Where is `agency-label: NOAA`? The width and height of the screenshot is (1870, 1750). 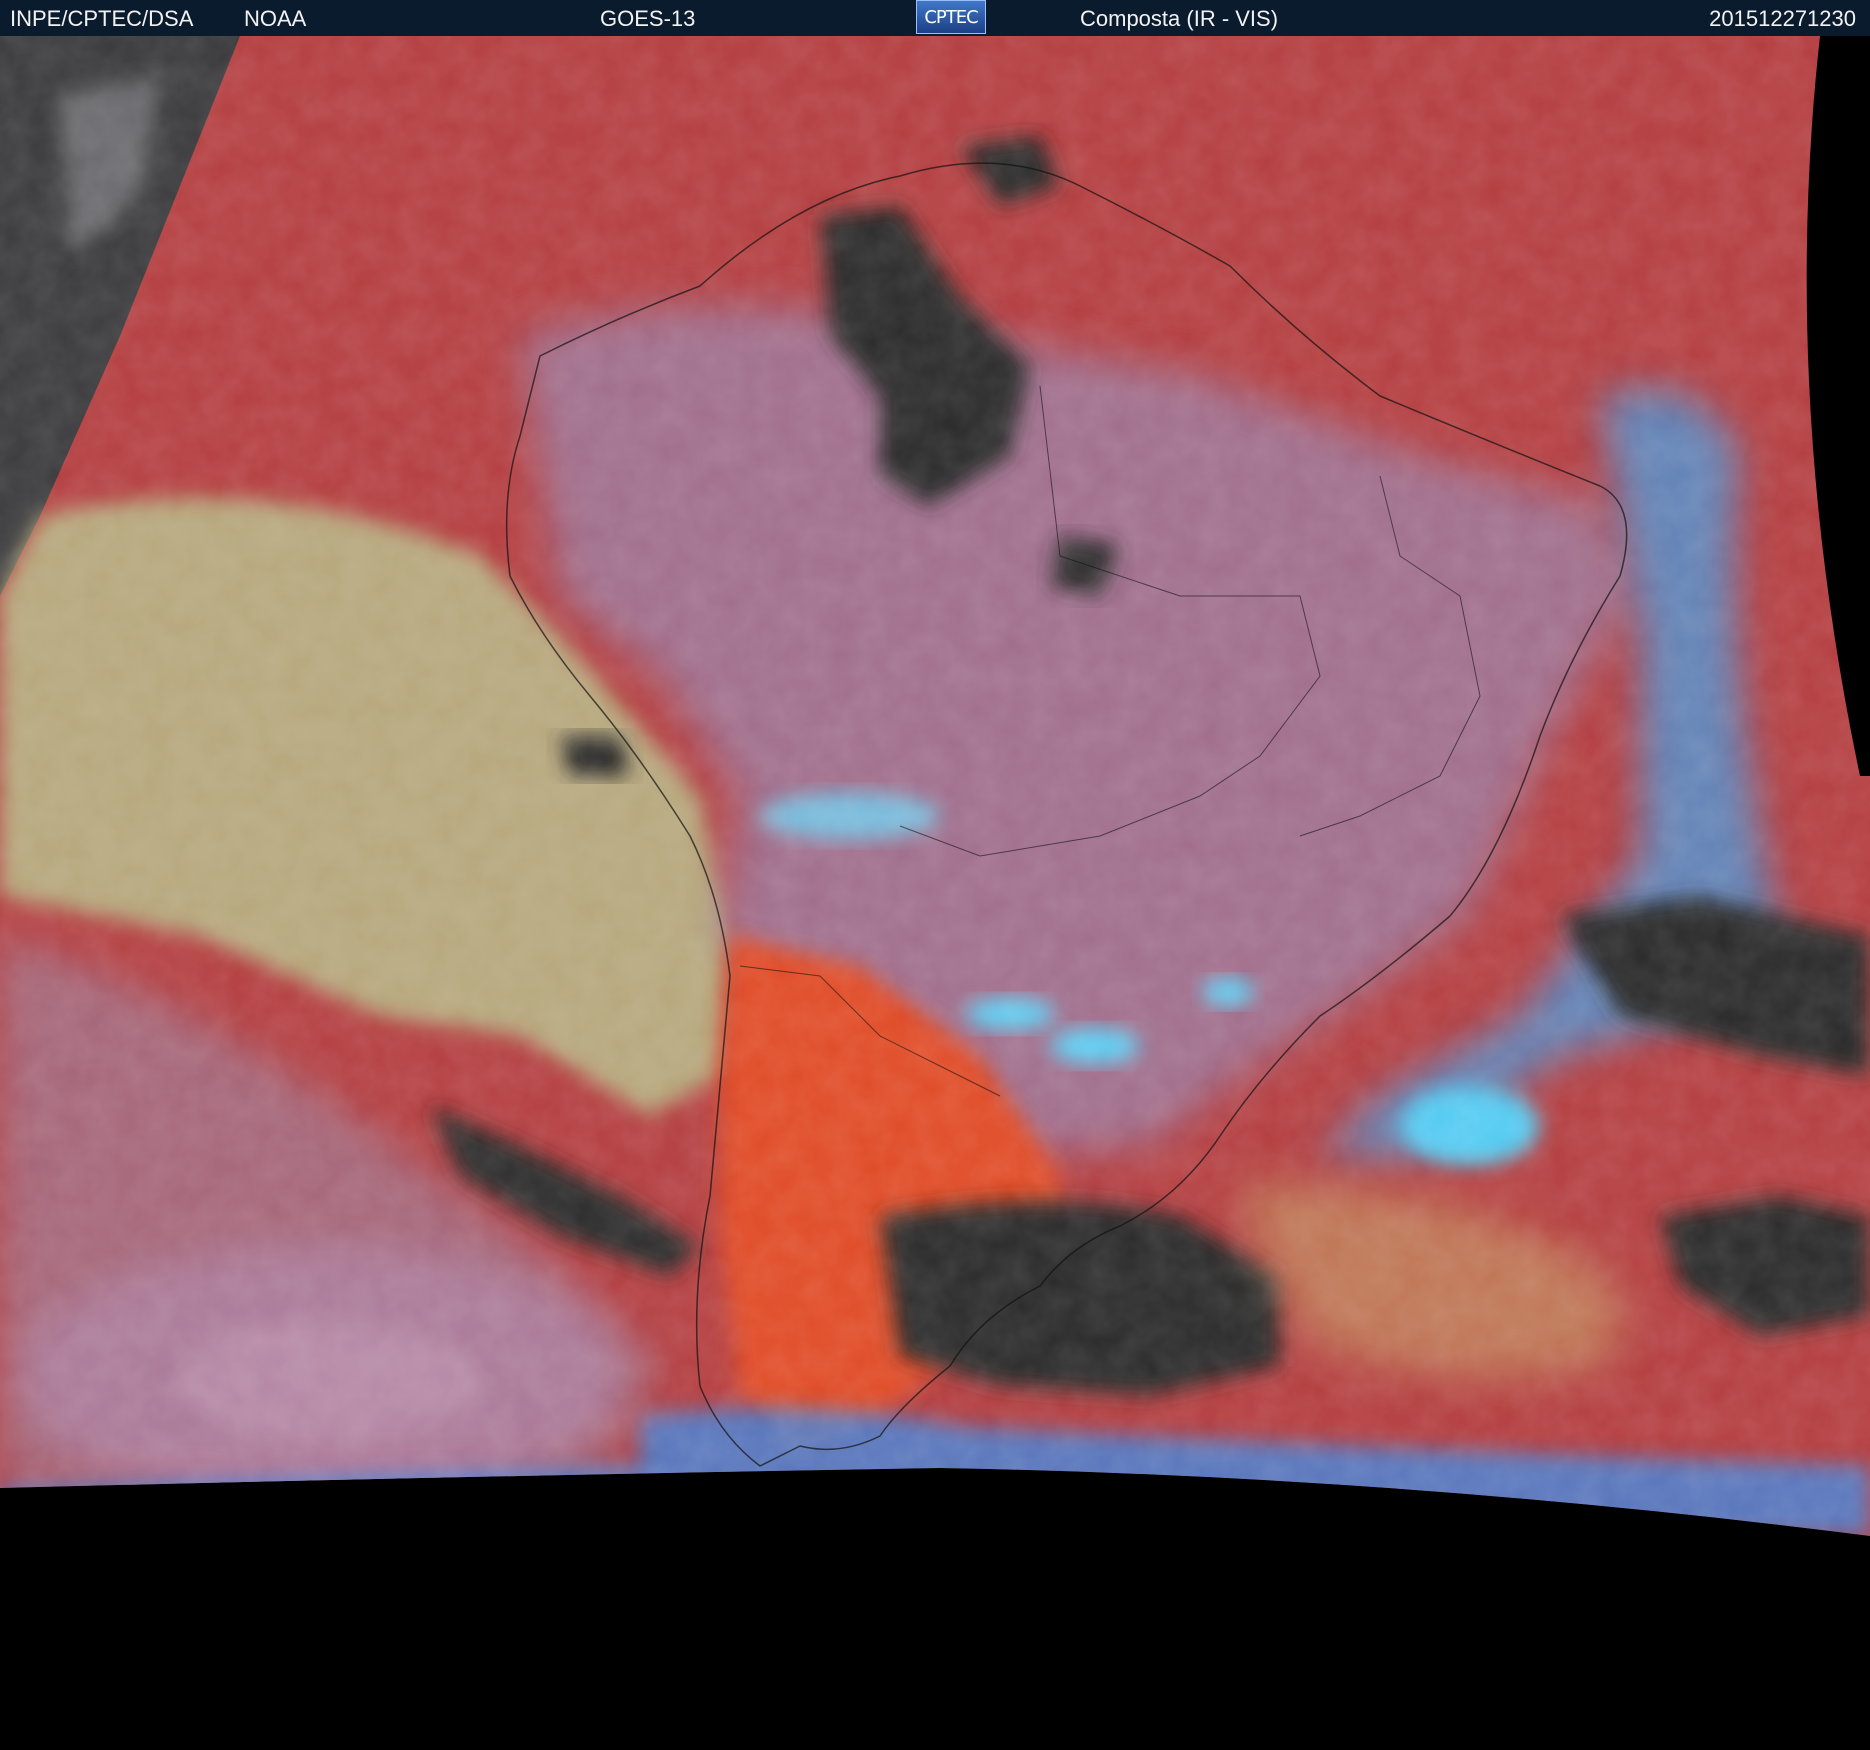
agency-label: NOAA is located at coordinates (275, 18).